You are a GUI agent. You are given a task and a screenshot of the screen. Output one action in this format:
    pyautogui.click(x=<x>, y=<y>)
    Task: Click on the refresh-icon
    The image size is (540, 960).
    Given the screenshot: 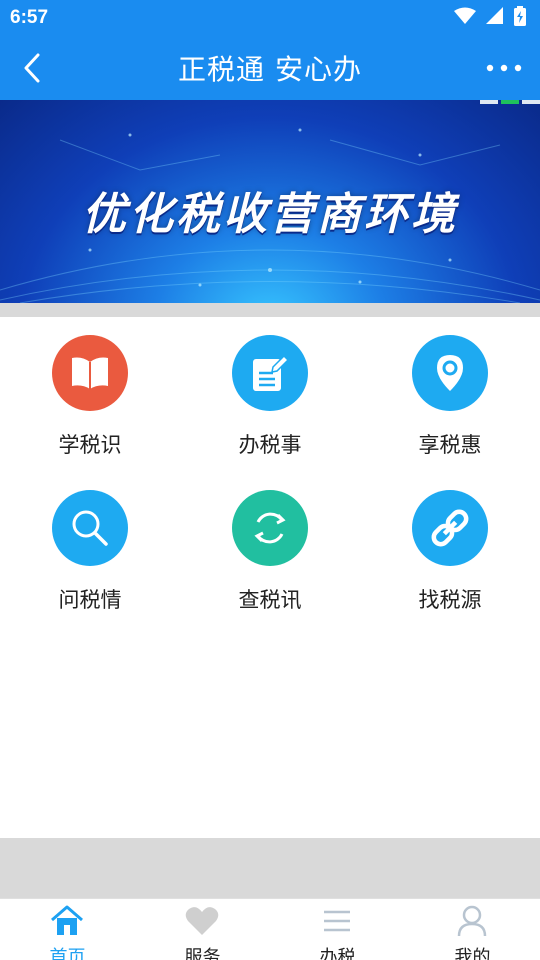 What is the action you would take?
    pyautogui.click(x=270, y=528)
    